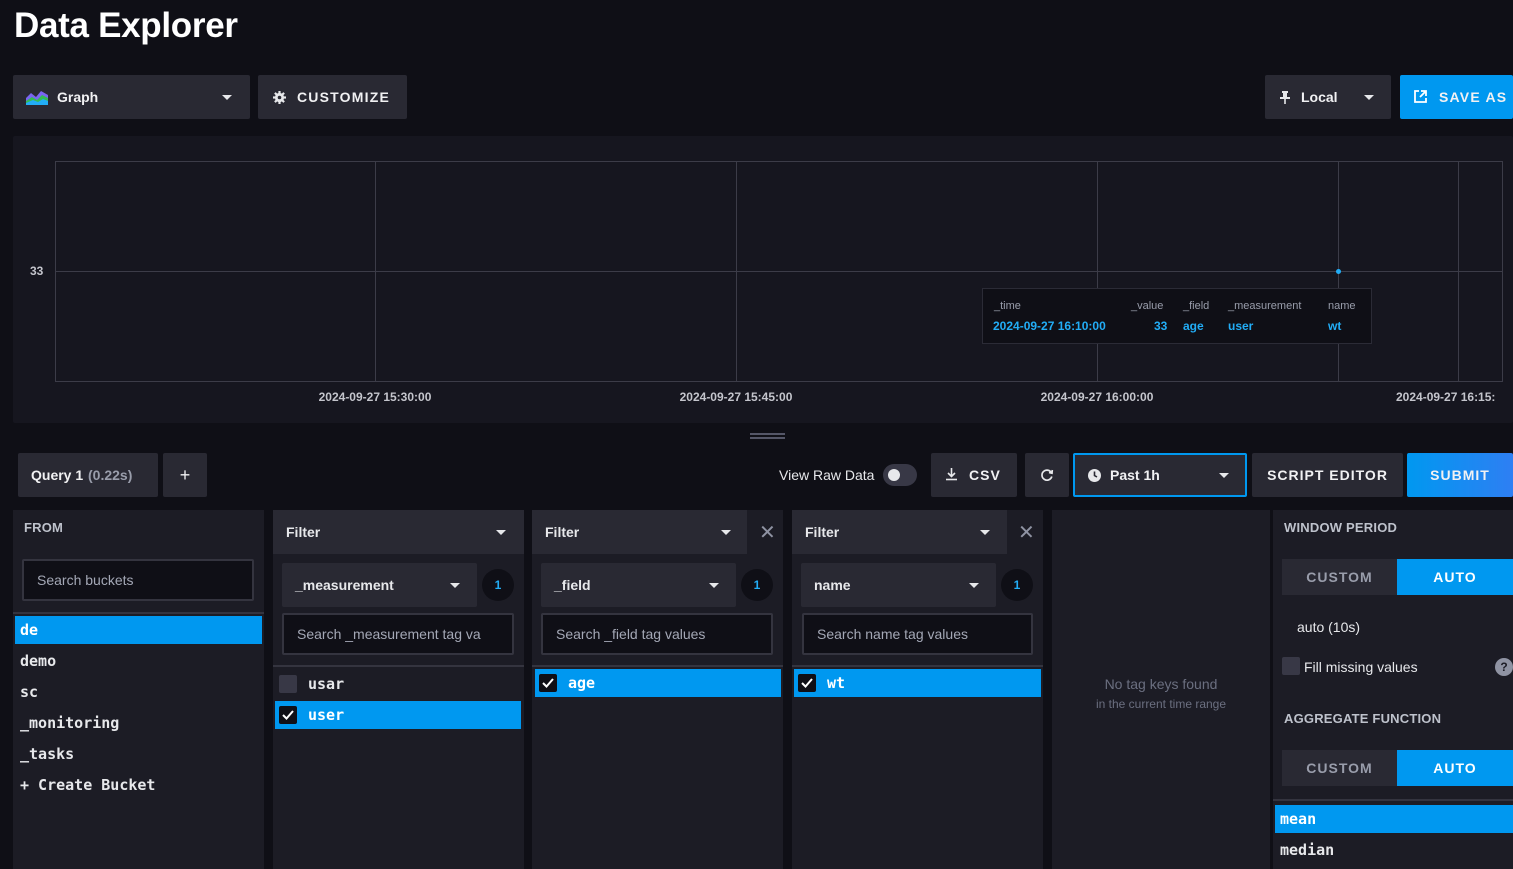 The width and height of the screenshot is (1513, 869). I want to click on bucket-item: demo, so click(138, 661).